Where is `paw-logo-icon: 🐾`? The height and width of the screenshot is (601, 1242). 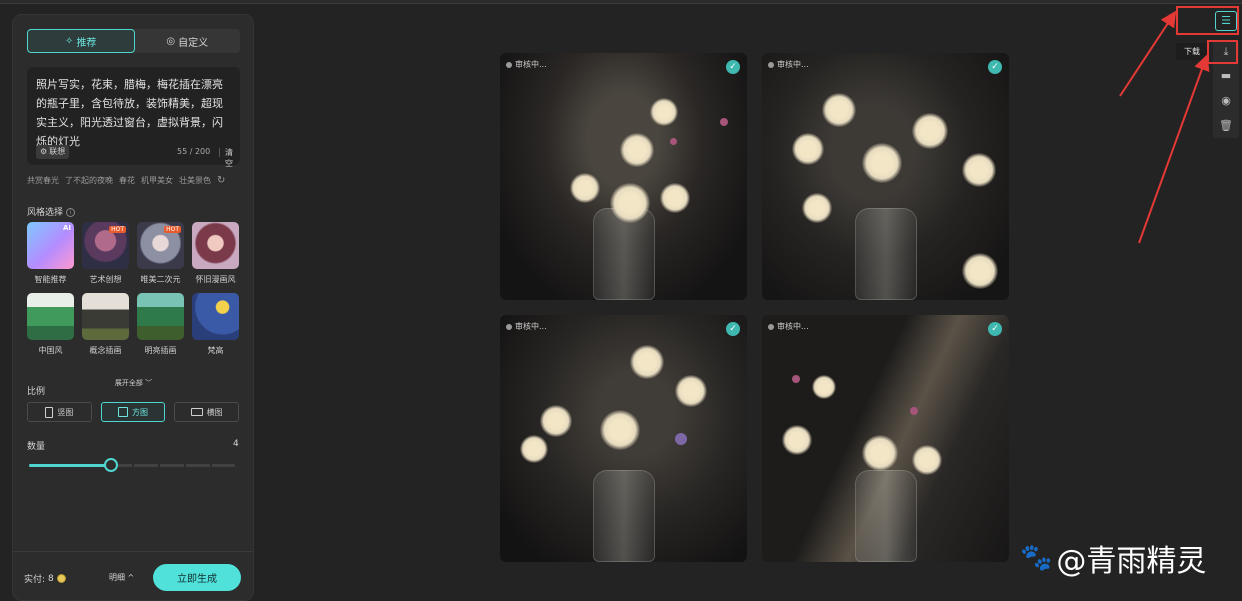 paw-logo-icon: 🐾 is located at coordinates (1036, 558).